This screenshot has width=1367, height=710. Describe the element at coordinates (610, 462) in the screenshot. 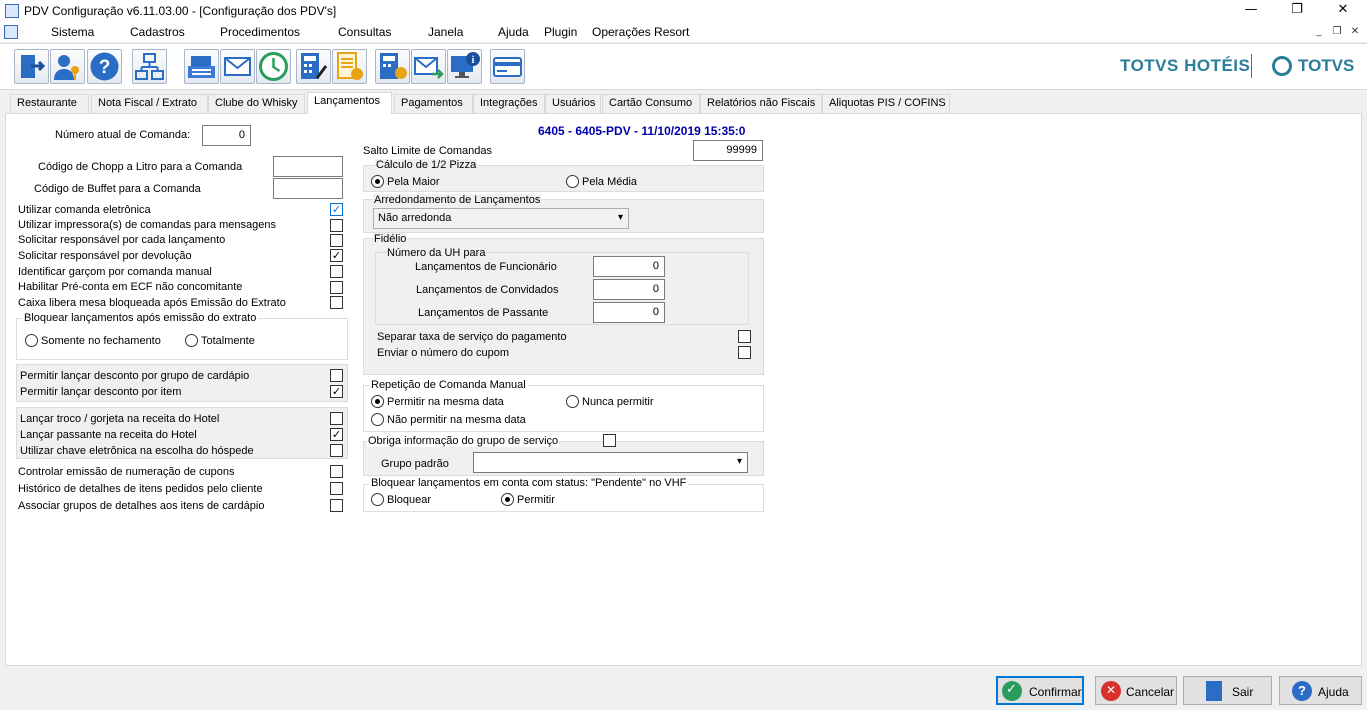

I see `grupo-padrao-select: ▾` at that location.